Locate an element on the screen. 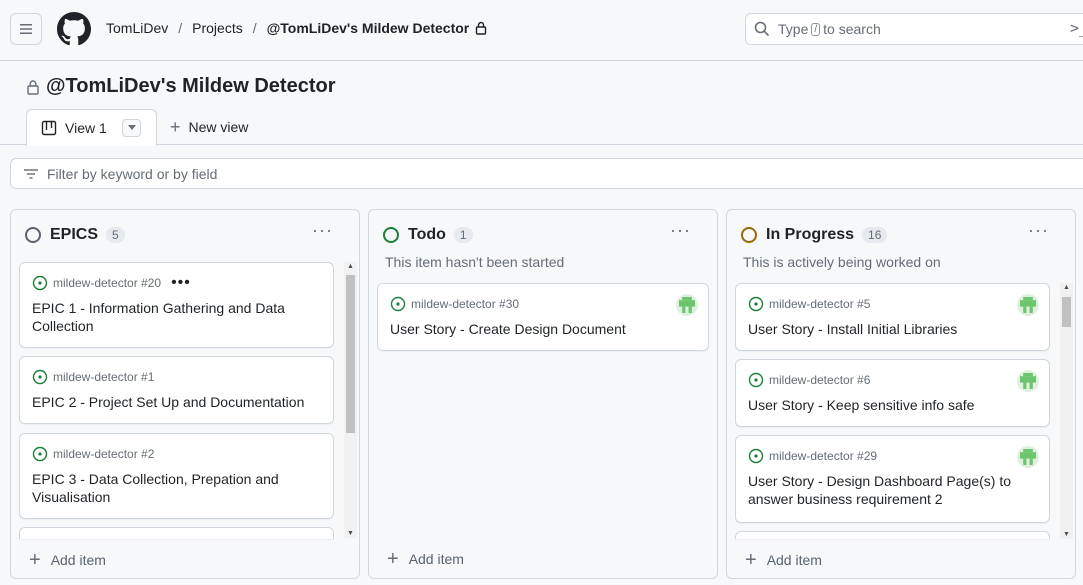  breadcrumb-owner: TomLiDev is located at coordinates (137, 28).